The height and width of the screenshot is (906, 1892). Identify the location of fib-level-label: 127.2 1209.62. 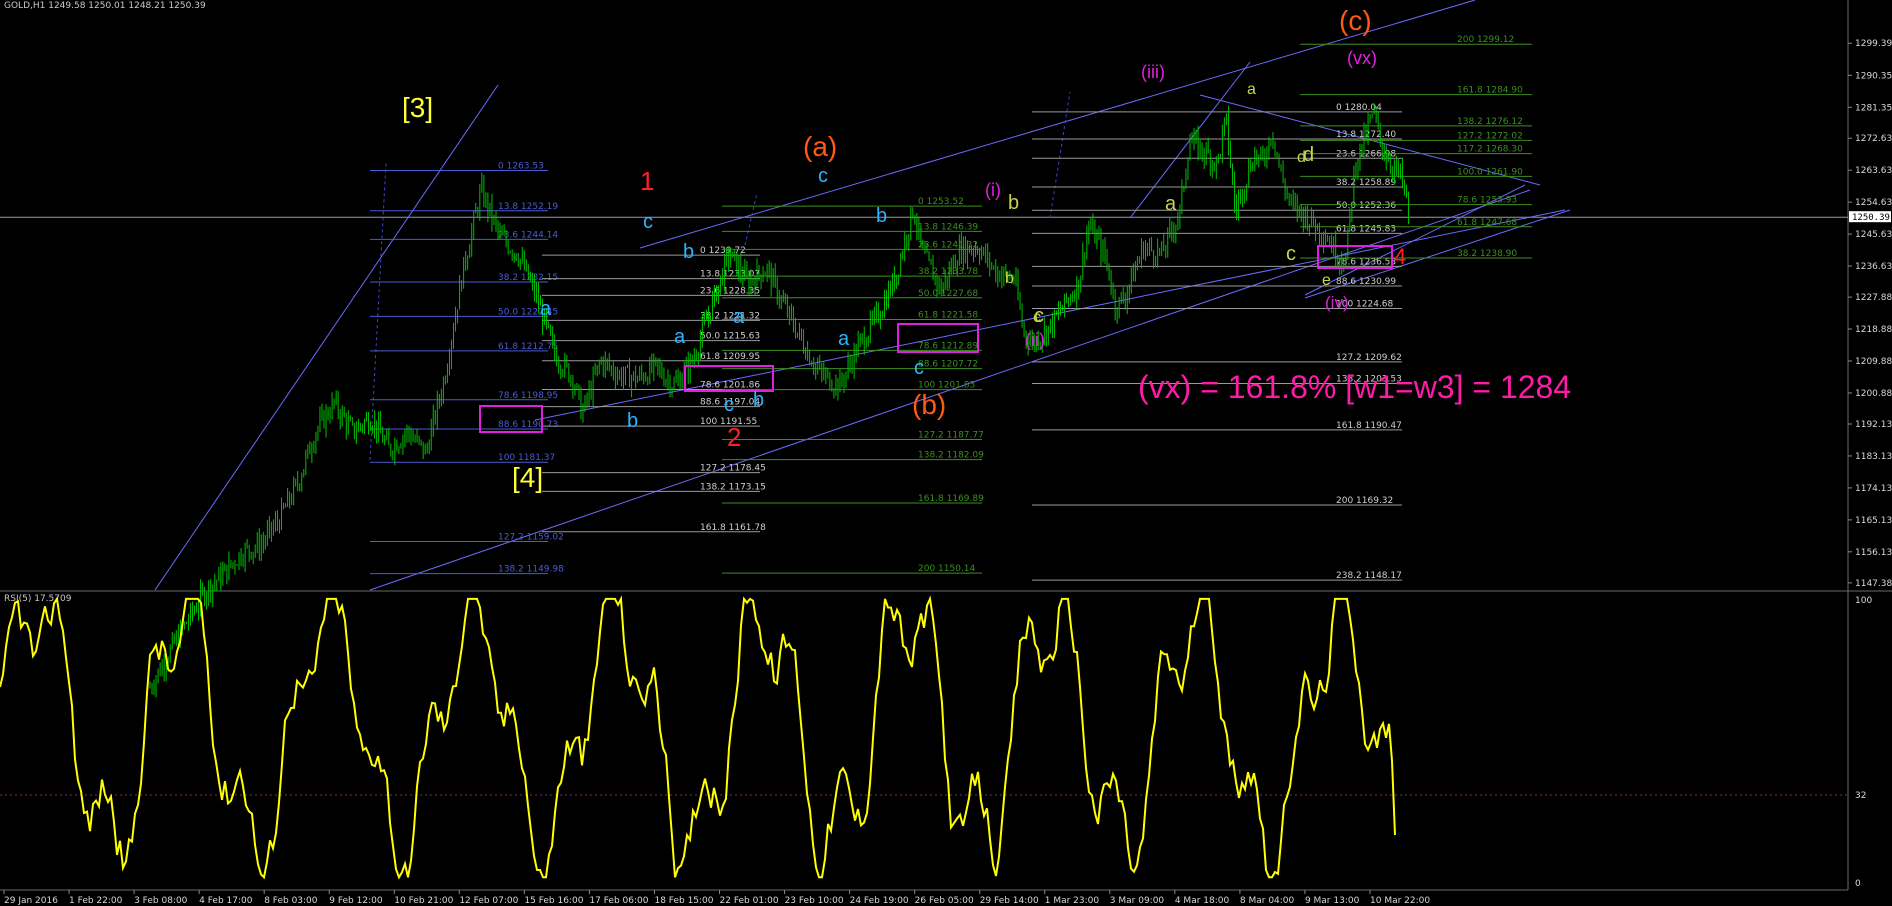
(1369, 358).